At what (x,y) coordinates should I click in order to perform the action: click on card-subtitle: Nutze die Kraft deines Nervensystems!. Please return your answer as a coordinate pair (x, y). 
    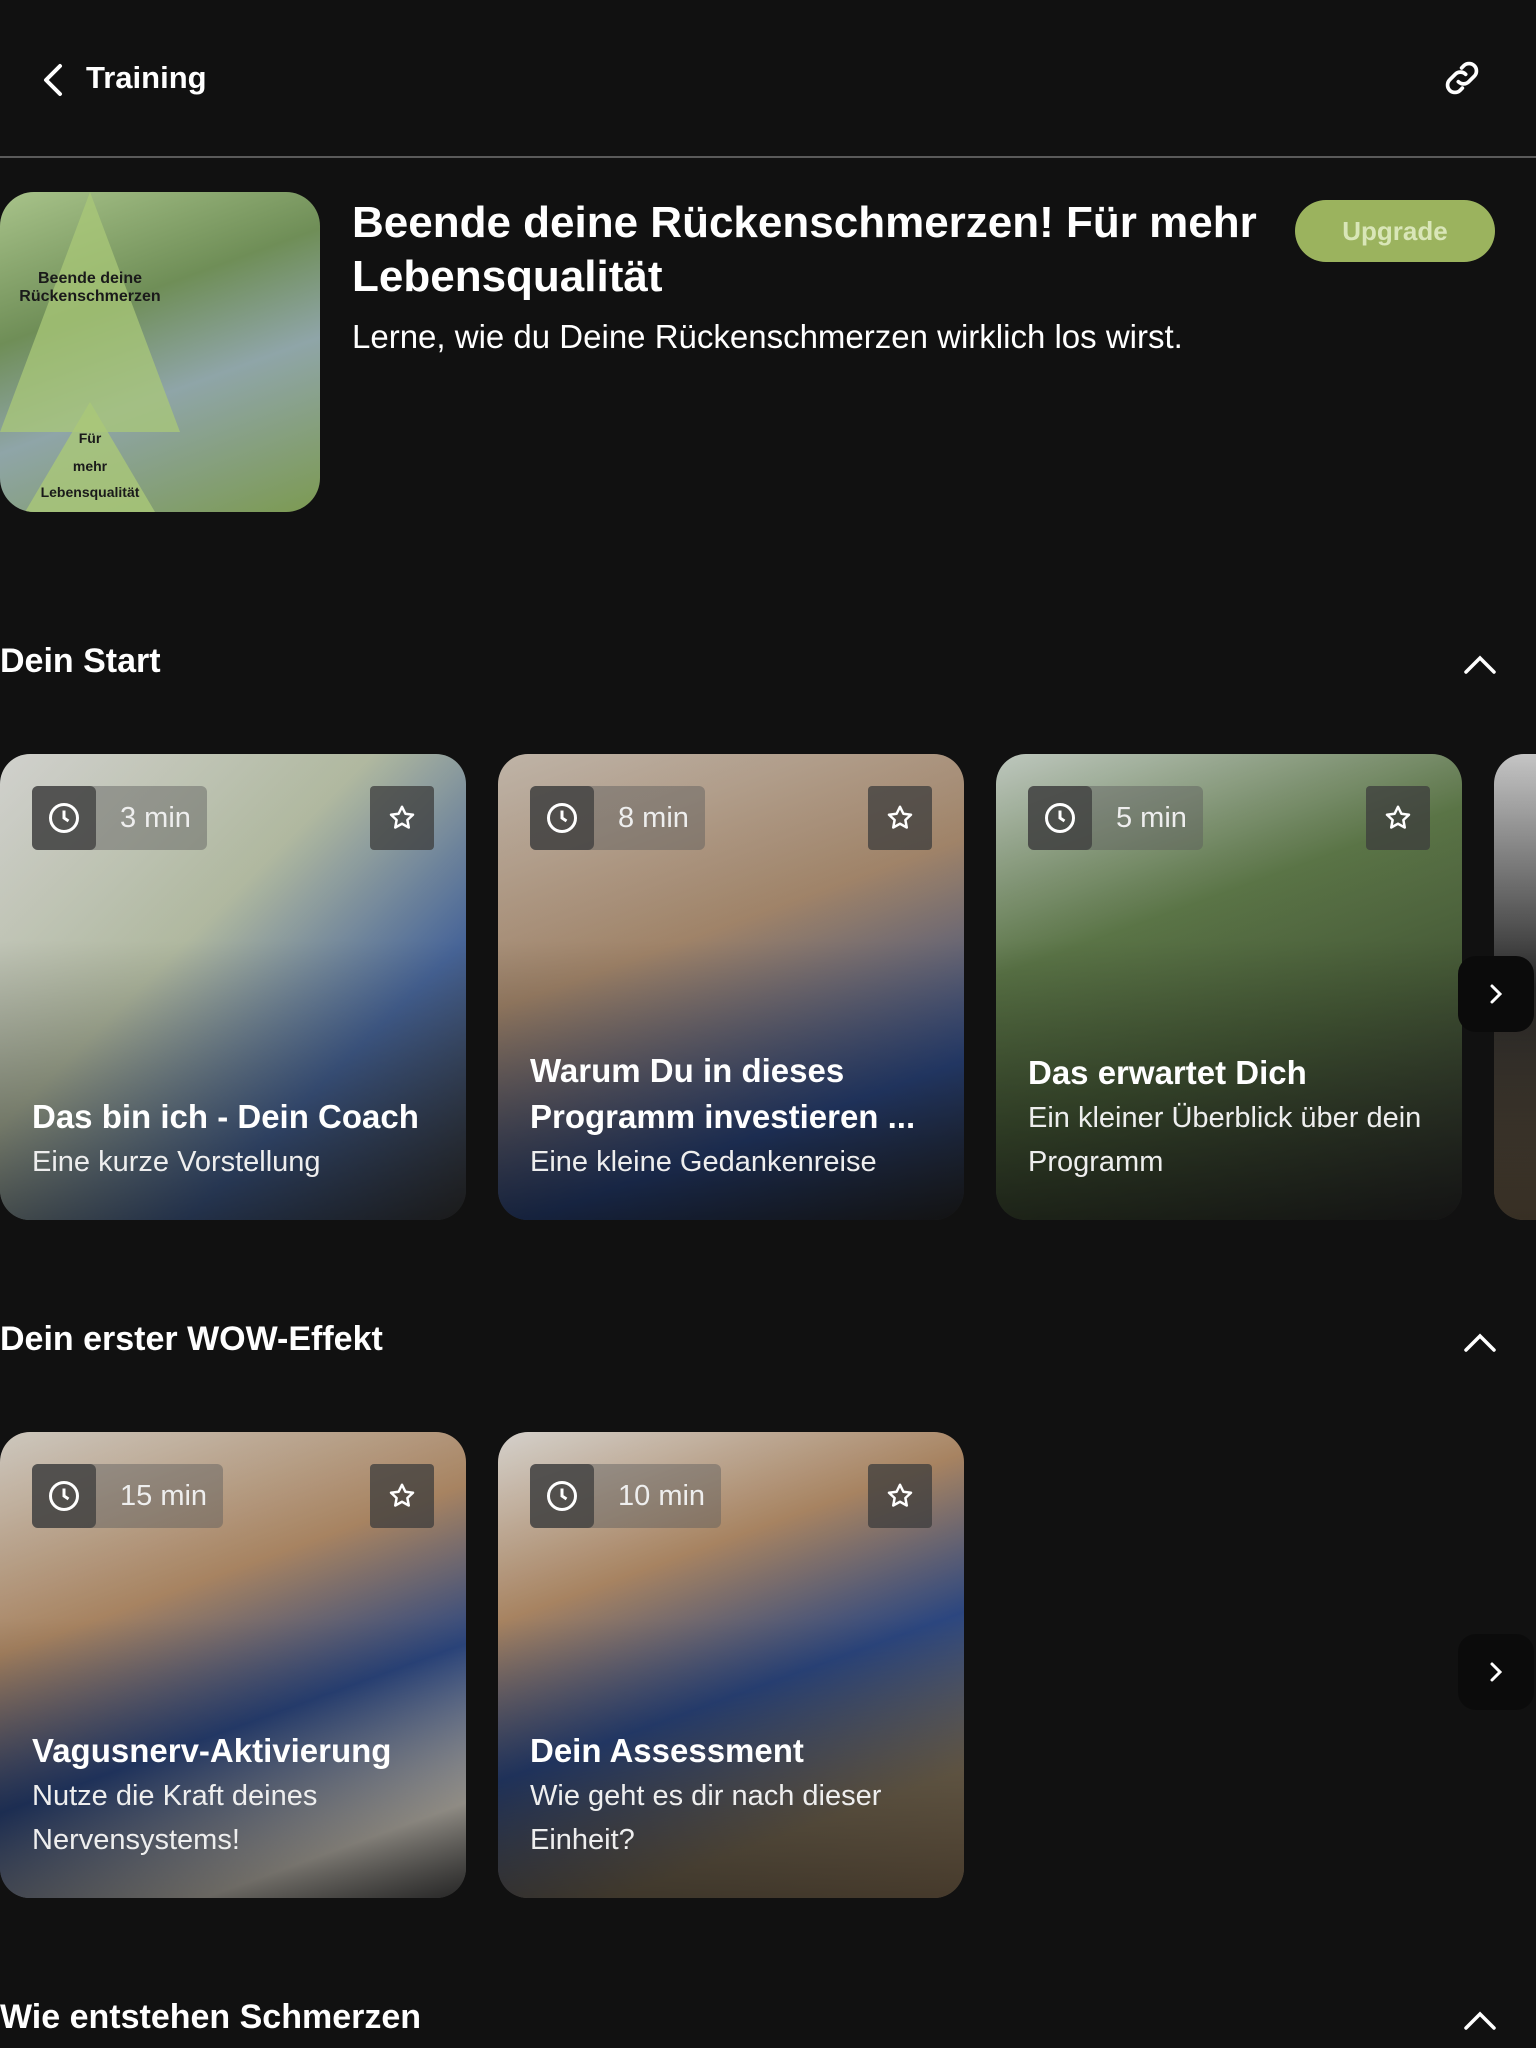
    Looking at the image, I should click on (175, 1818).